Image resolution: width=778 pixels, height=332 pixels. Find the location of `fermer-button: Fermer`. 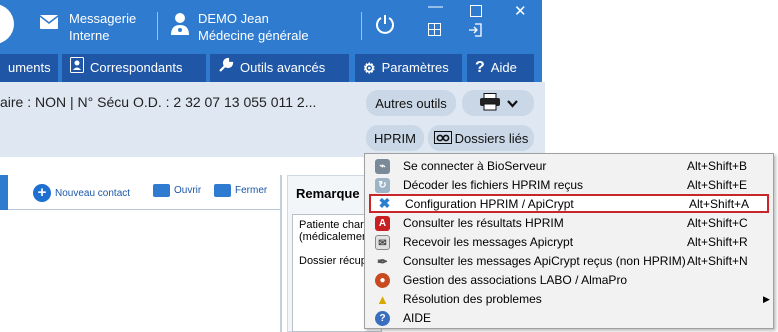

fermer-button: Fermer is located at coordinates (240, 190).